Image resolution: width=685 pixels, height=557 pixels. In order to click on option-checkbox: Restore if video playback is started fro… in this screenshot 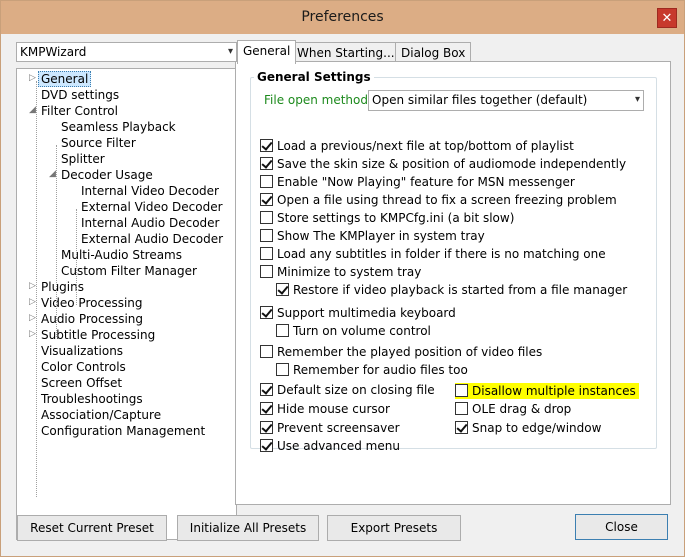, I will do `click(451, 290)`.